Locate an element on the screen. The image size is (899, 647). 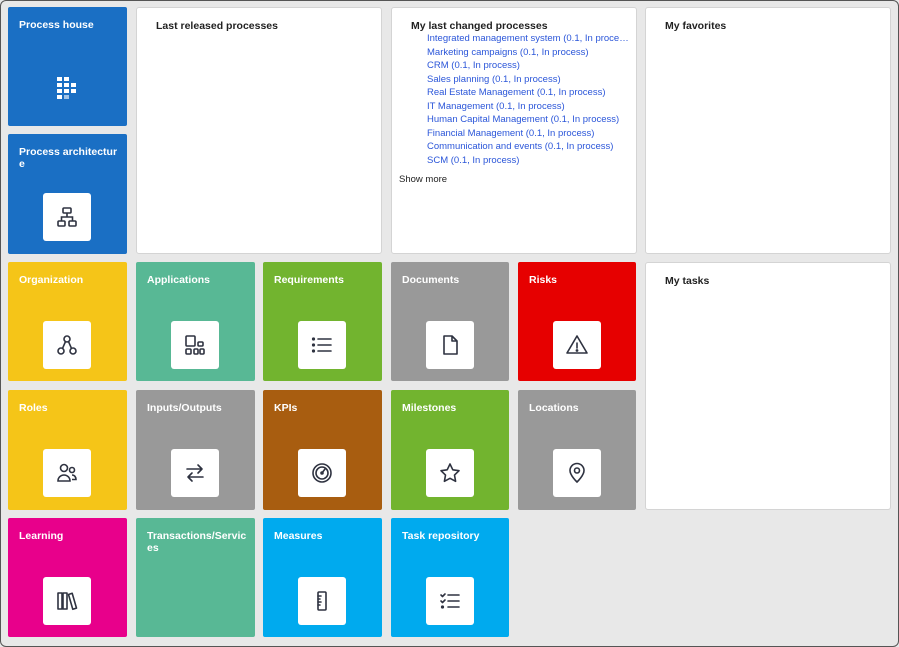
tile-process-house: Process house is located at coordinates (67, 66).